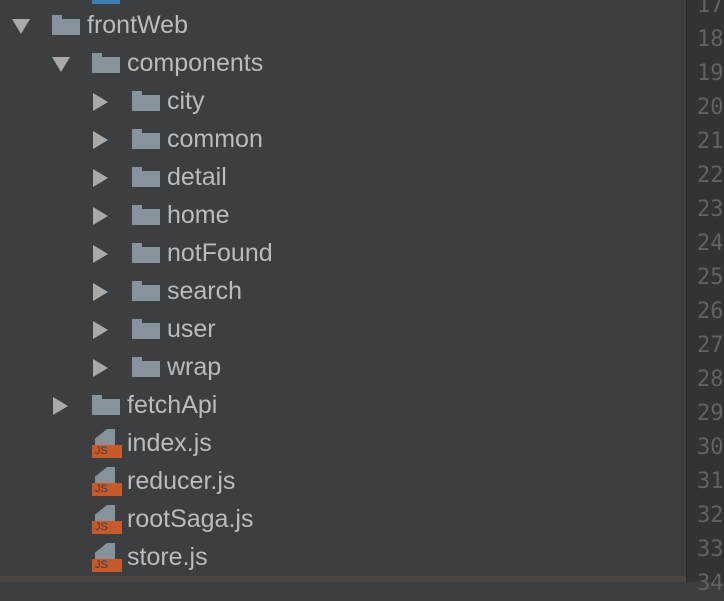  What do you see at coordinates (710, 345) in the screenshot?
I see `line-number: 27` at bounding box center [710, 345].